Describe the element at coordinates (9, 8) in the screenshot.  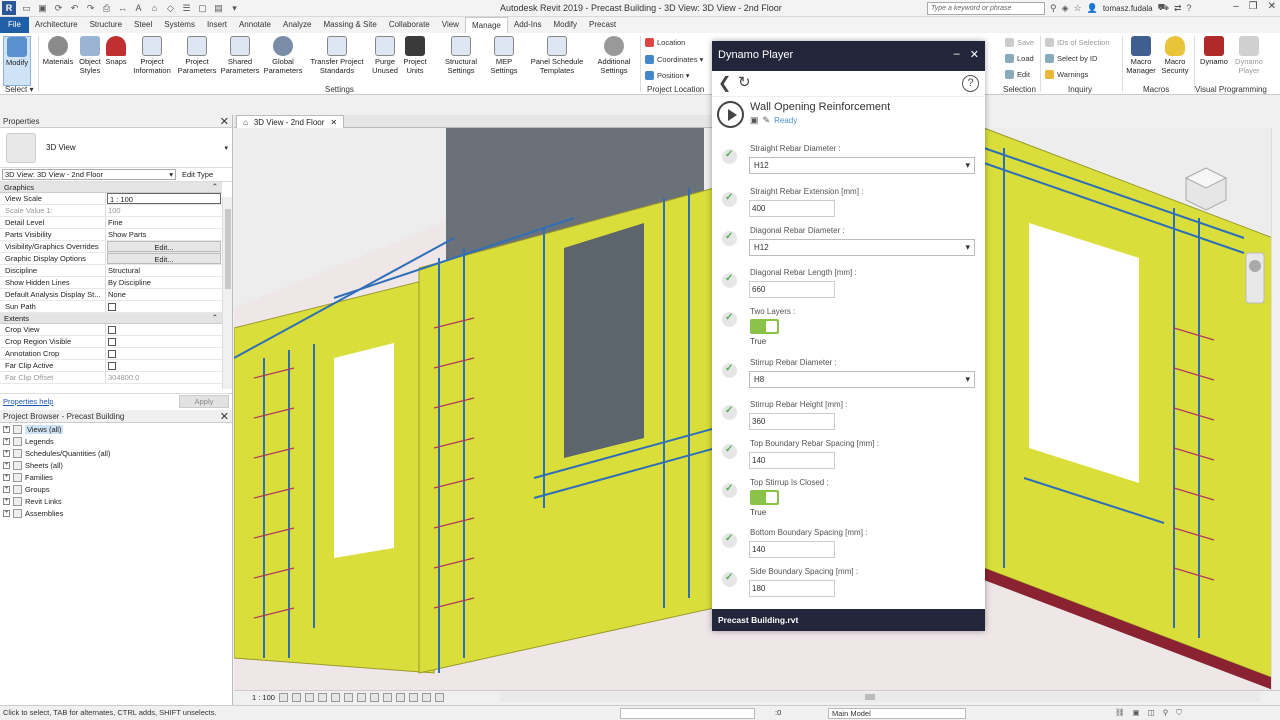
I see `revit-logo-icon: R` at that location.